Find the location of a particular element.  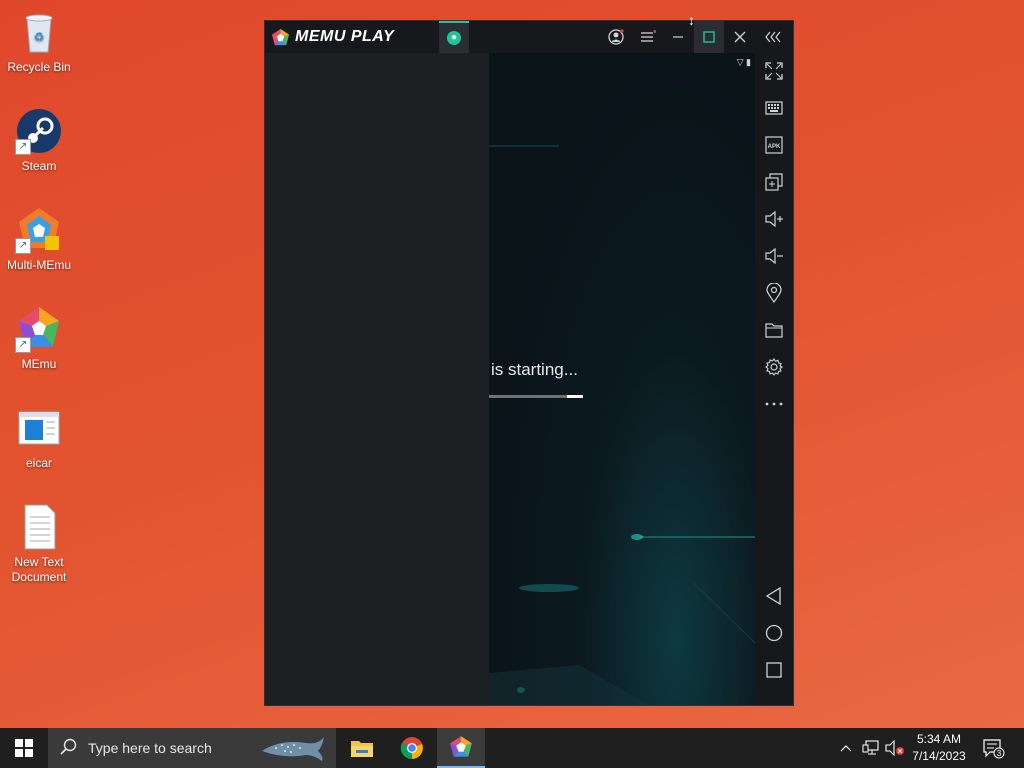

desktop-icon-label: Recycle Bin is located at coordinates (39, 67).